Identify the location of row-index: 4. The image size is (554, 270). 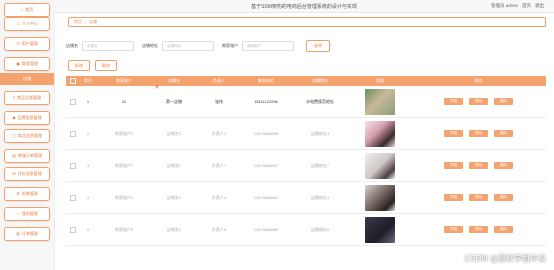
(88, 197).